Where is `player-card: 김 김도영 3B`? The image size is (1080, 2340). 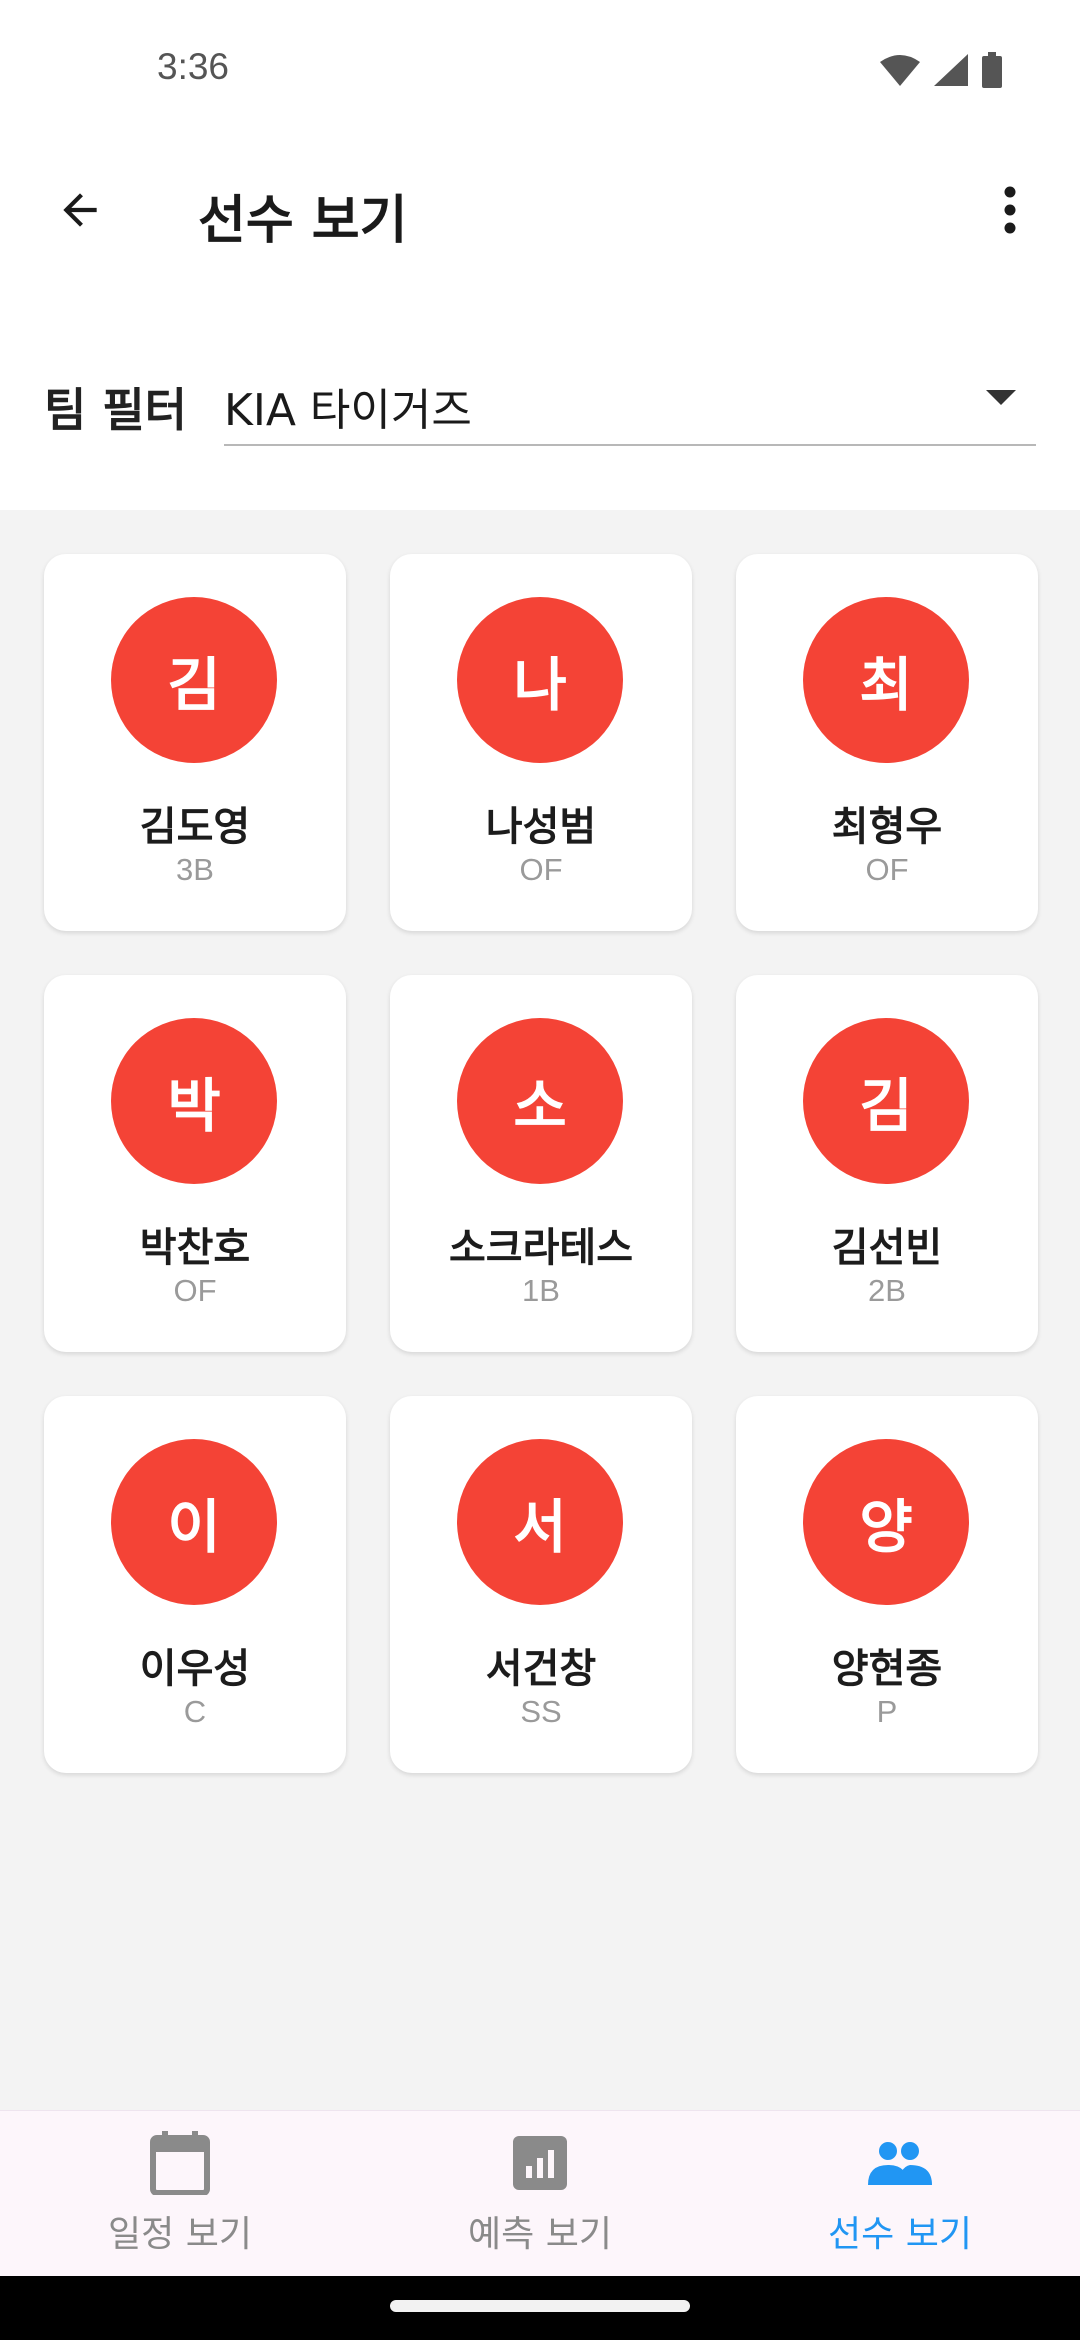
player-card: 김 김도영 3B is located at coordinates (195, 742).